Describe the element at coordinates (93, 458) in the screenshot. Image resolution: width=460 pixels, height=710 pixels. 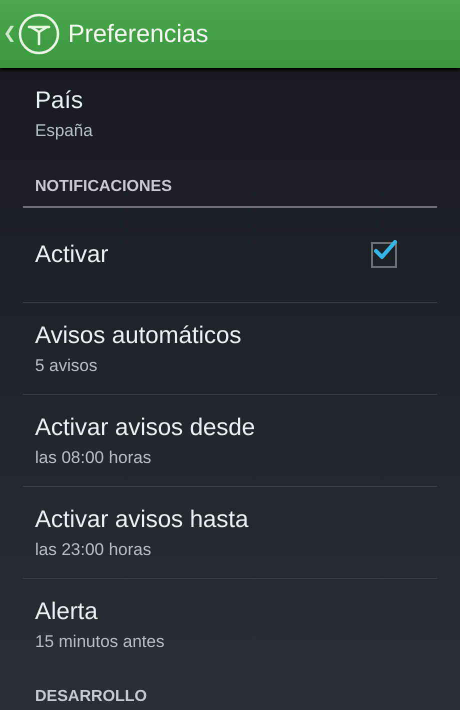
I see `preference-summary: las 08:00 horas` at that location.